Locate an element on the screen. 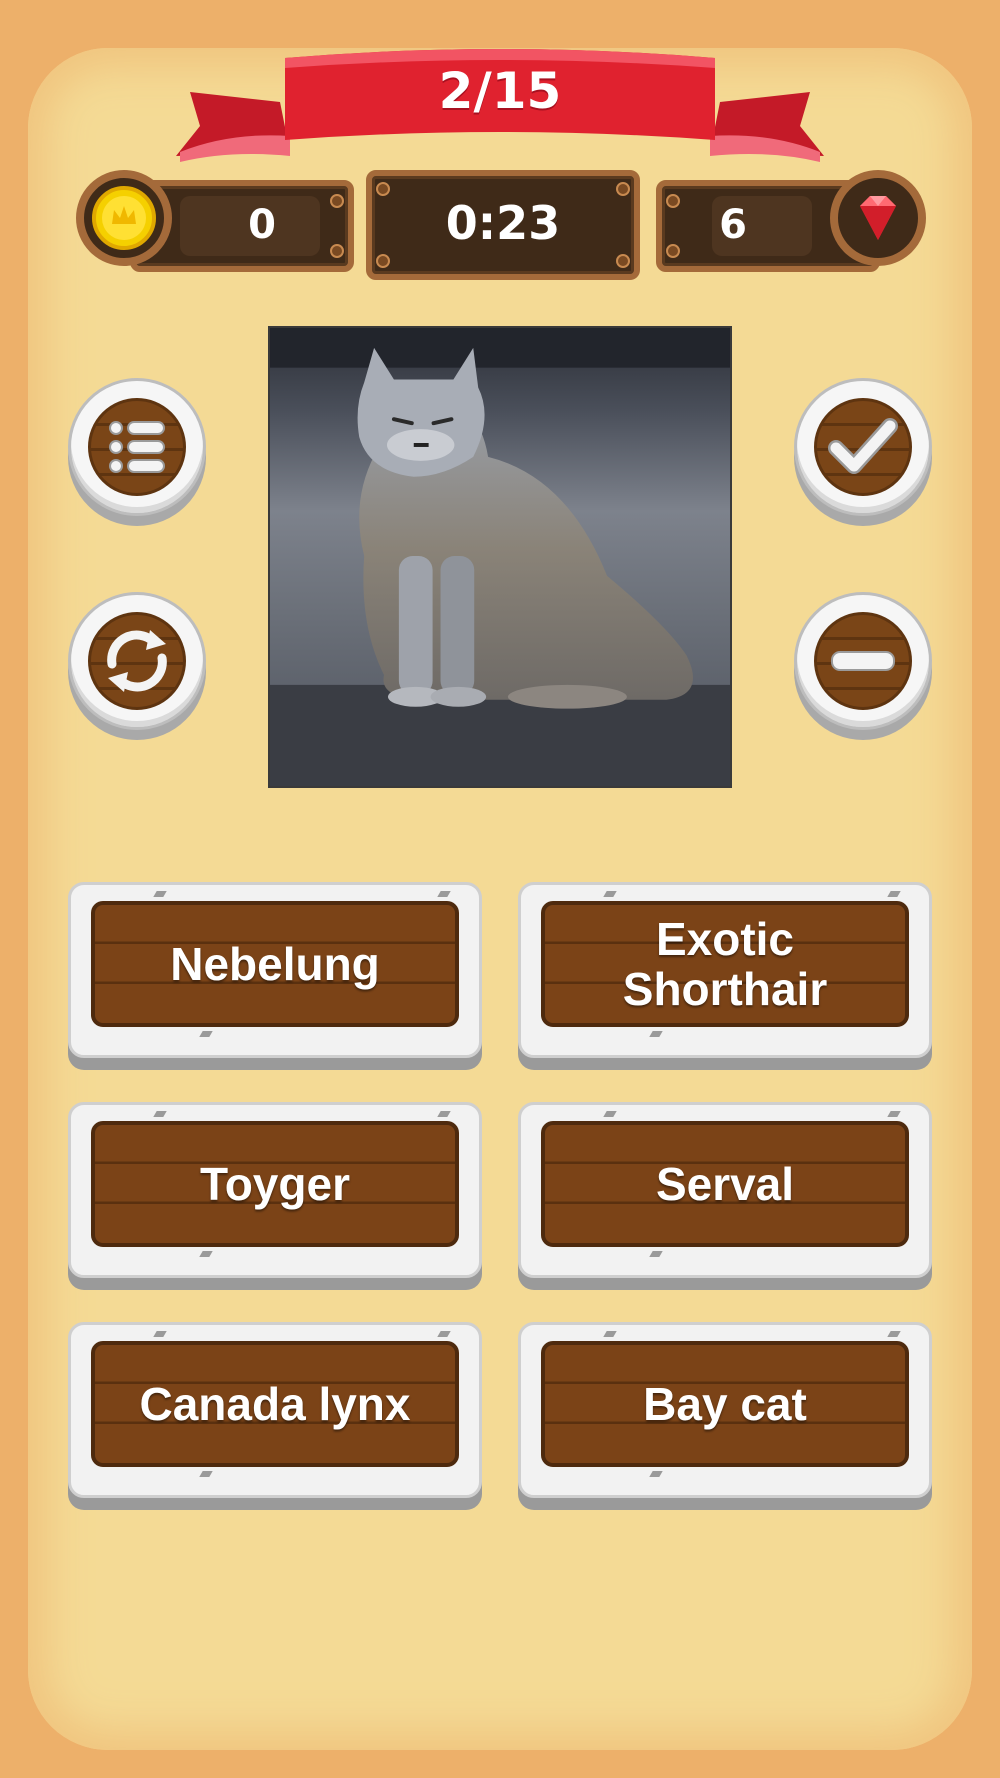 The image size is (1000, 1778). progress-label: 2/15 is located at coordinates (500, 91).